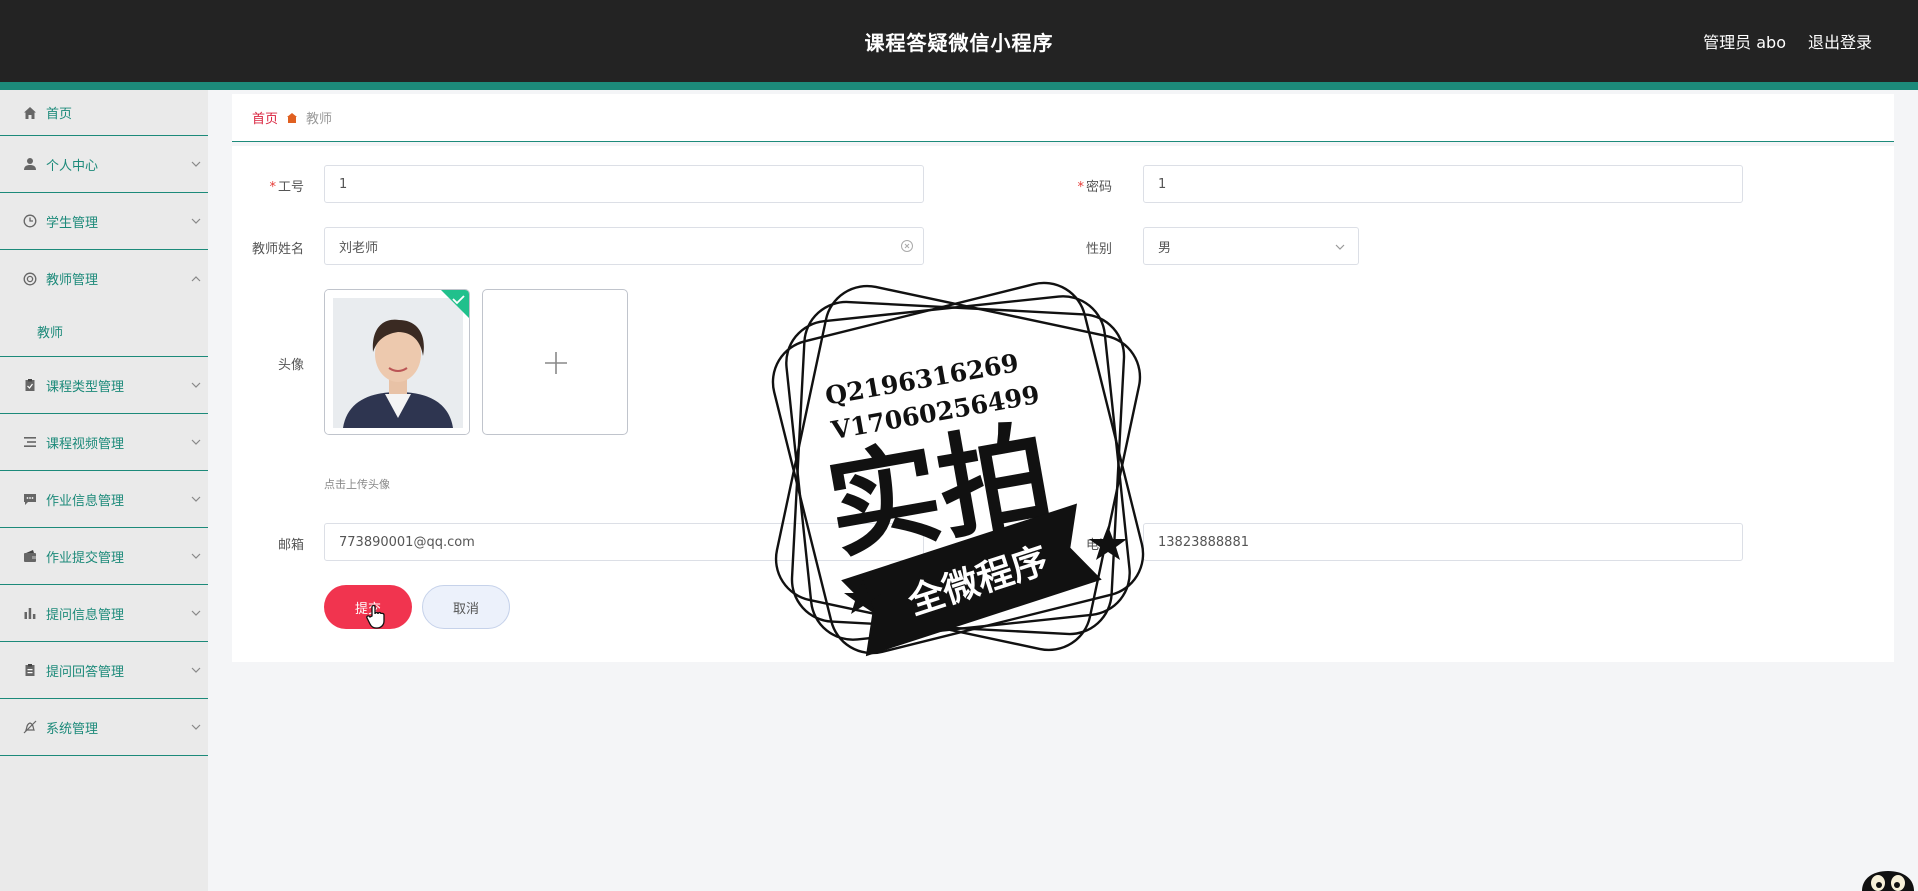  I want to click on hand-cursor-icon, so click(375, 616).